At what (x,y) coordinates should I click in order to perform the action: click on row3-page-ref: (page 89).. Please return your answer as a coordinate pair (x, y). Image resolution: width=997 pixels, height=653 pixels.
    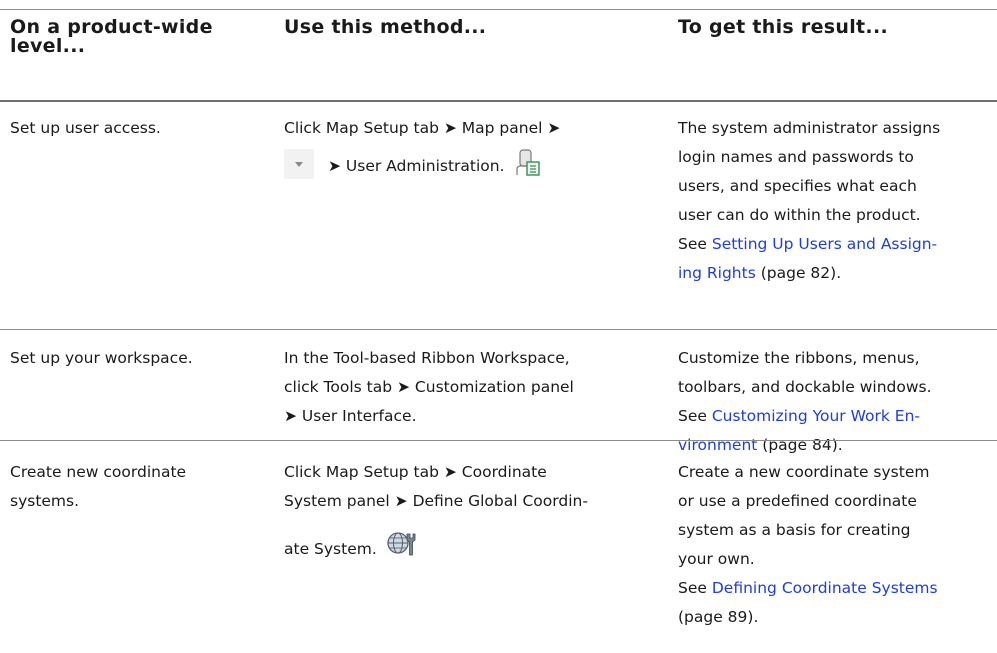
    Looking at the image, I should click on (718, 617).